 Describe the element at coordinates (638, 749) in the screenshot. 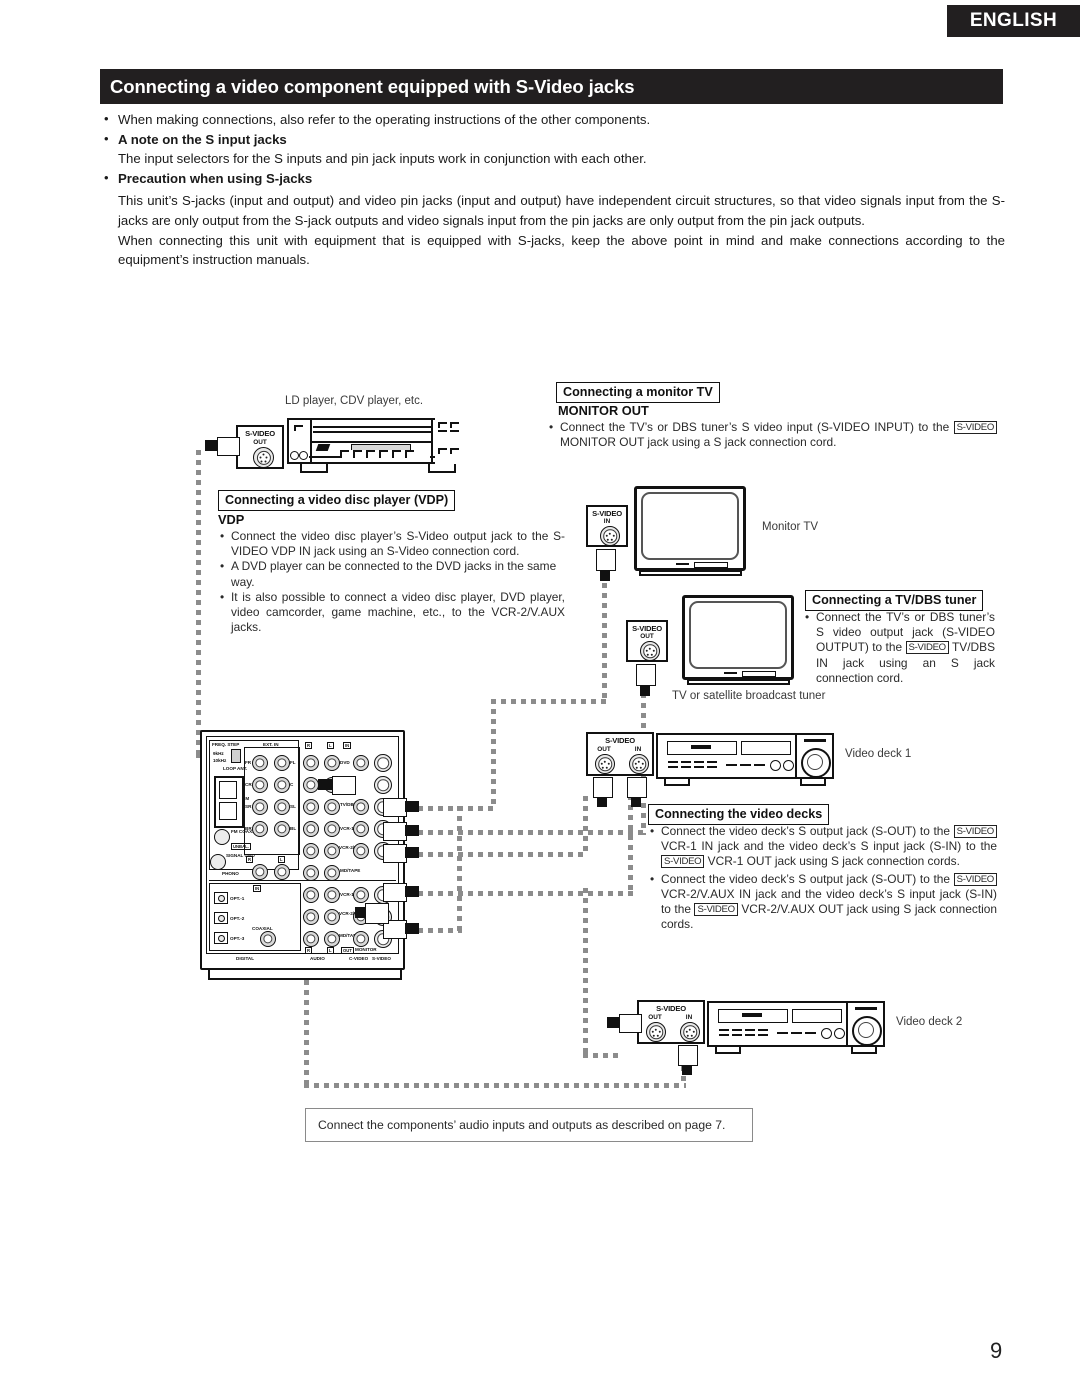

I see `deck1-jack-in: IN` at that location.